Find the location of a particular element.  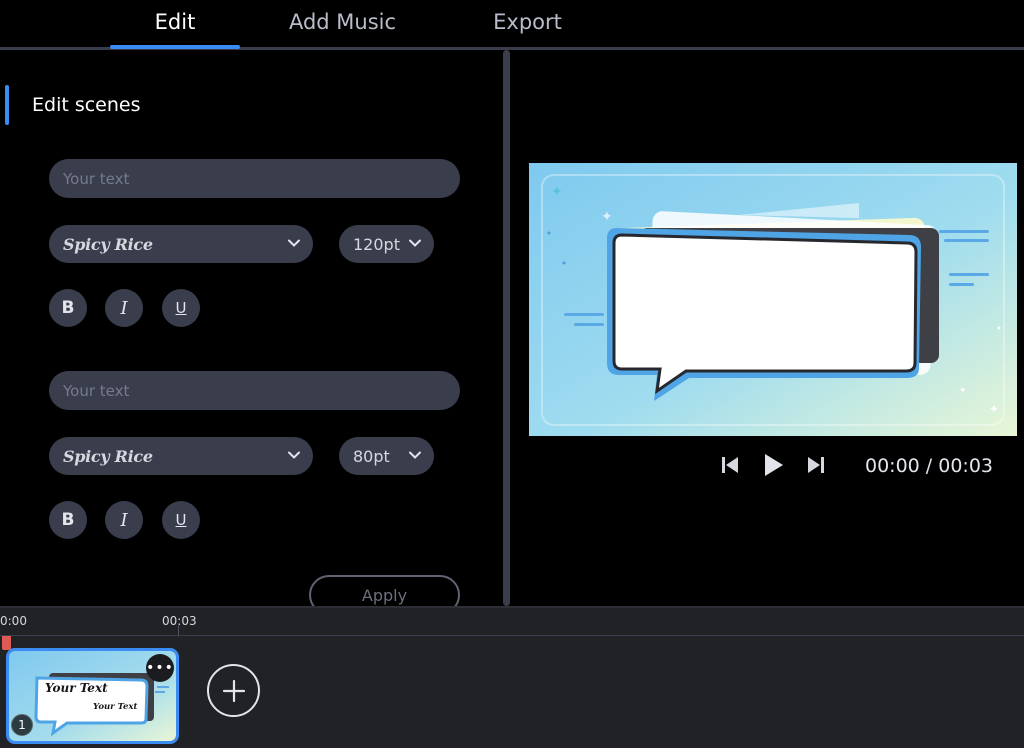

font-select-2: Spicy Rice is located at coordinates (181, 456).